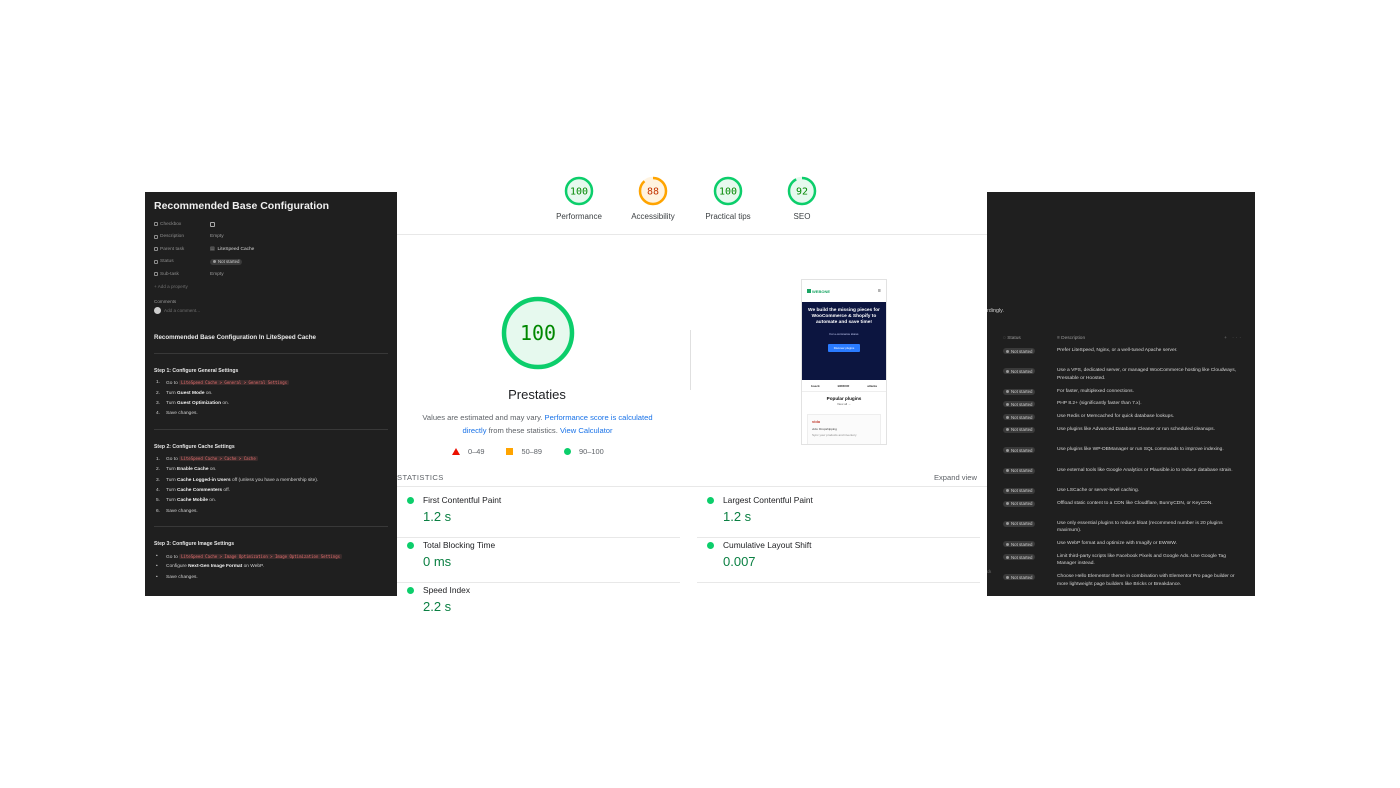 Image resolution: width=1400 pixels, height=788 pixels. I want to click on status-dot-icon, so click(1007, 491).